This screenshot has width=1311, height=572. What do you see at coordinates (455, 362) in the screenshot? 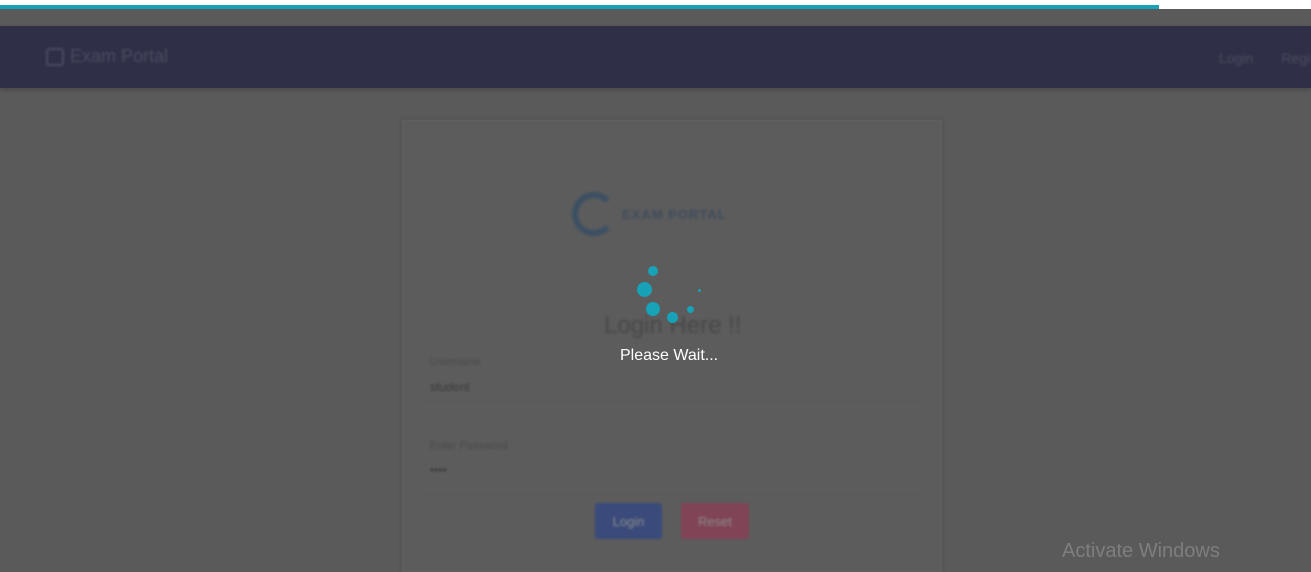
I see `username-label: Username` at bounding box center [455, 362].